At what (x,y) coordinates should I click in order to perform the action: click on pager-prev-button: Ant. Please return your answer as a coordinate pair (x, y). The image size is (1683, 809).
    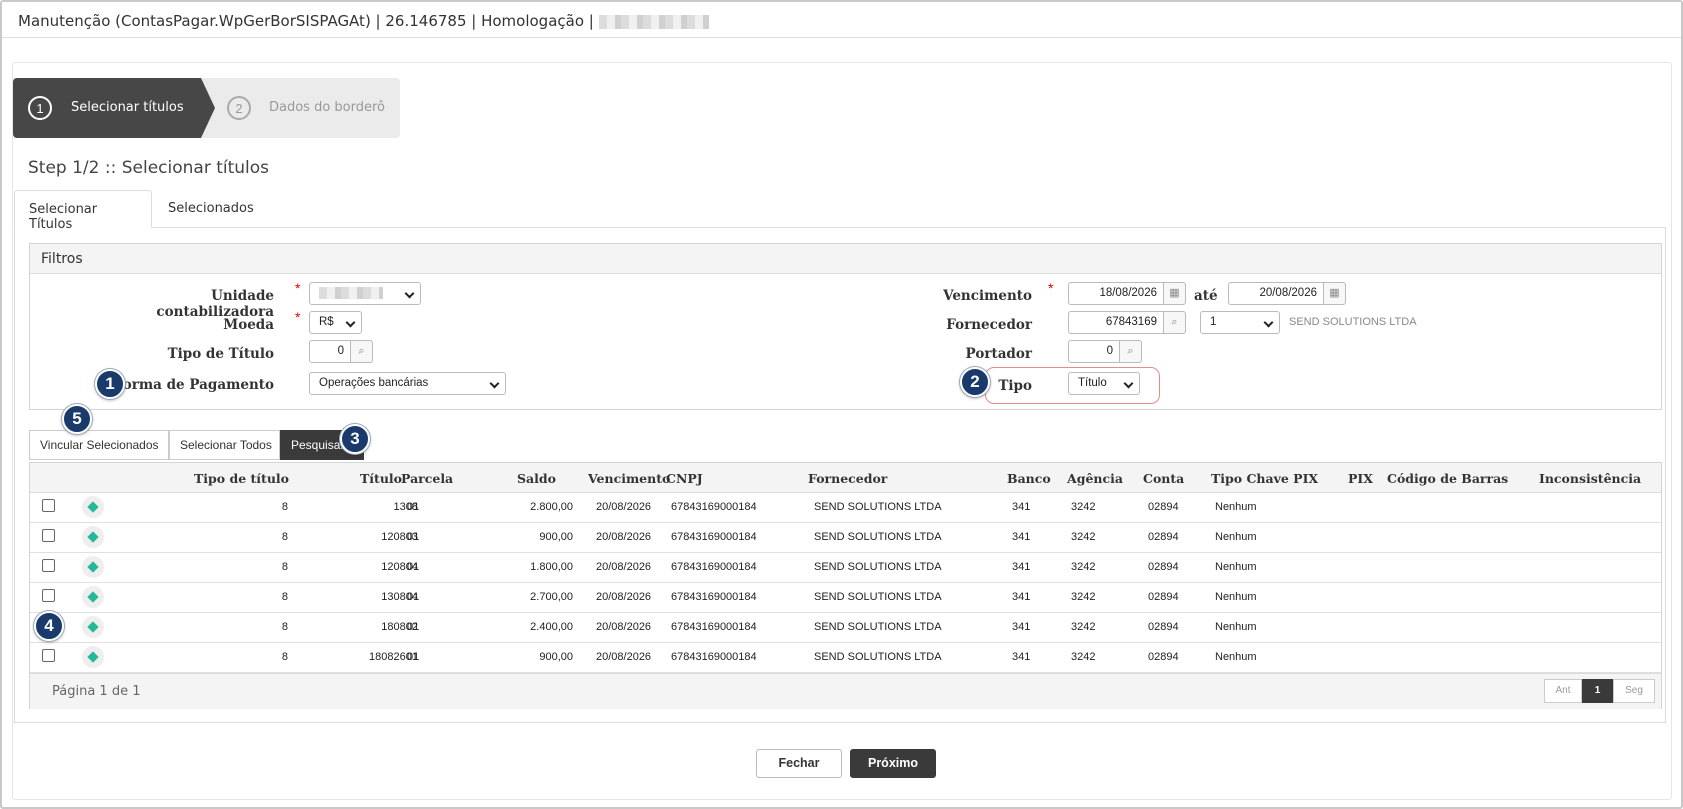
    Looking at the image, I should click on (1563, 691).